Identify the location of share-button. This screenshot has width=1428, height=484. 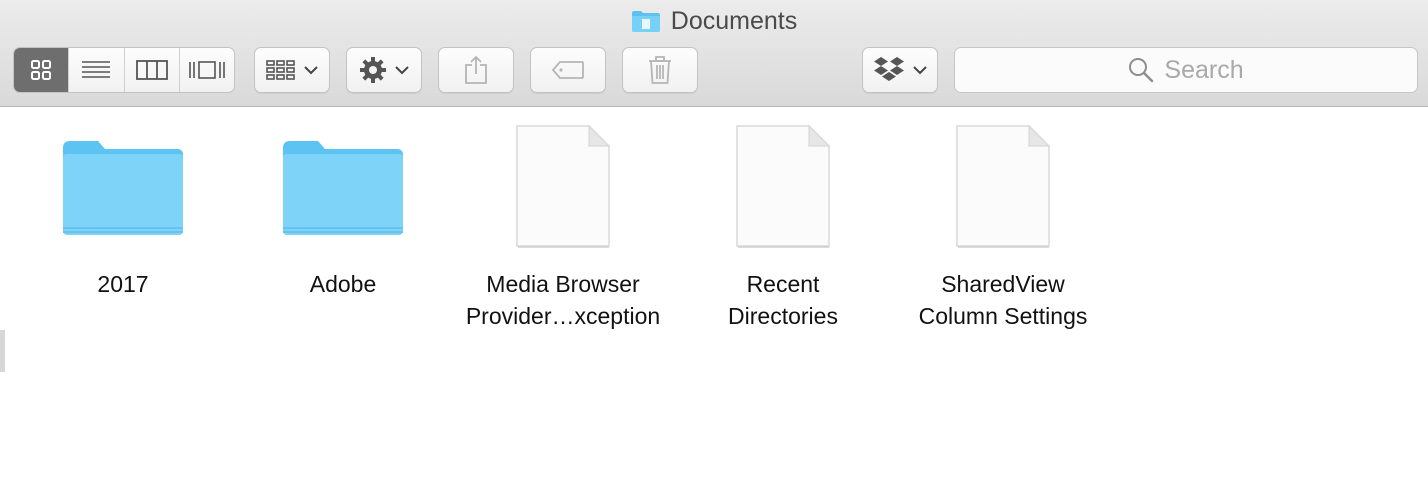
(476, 70).